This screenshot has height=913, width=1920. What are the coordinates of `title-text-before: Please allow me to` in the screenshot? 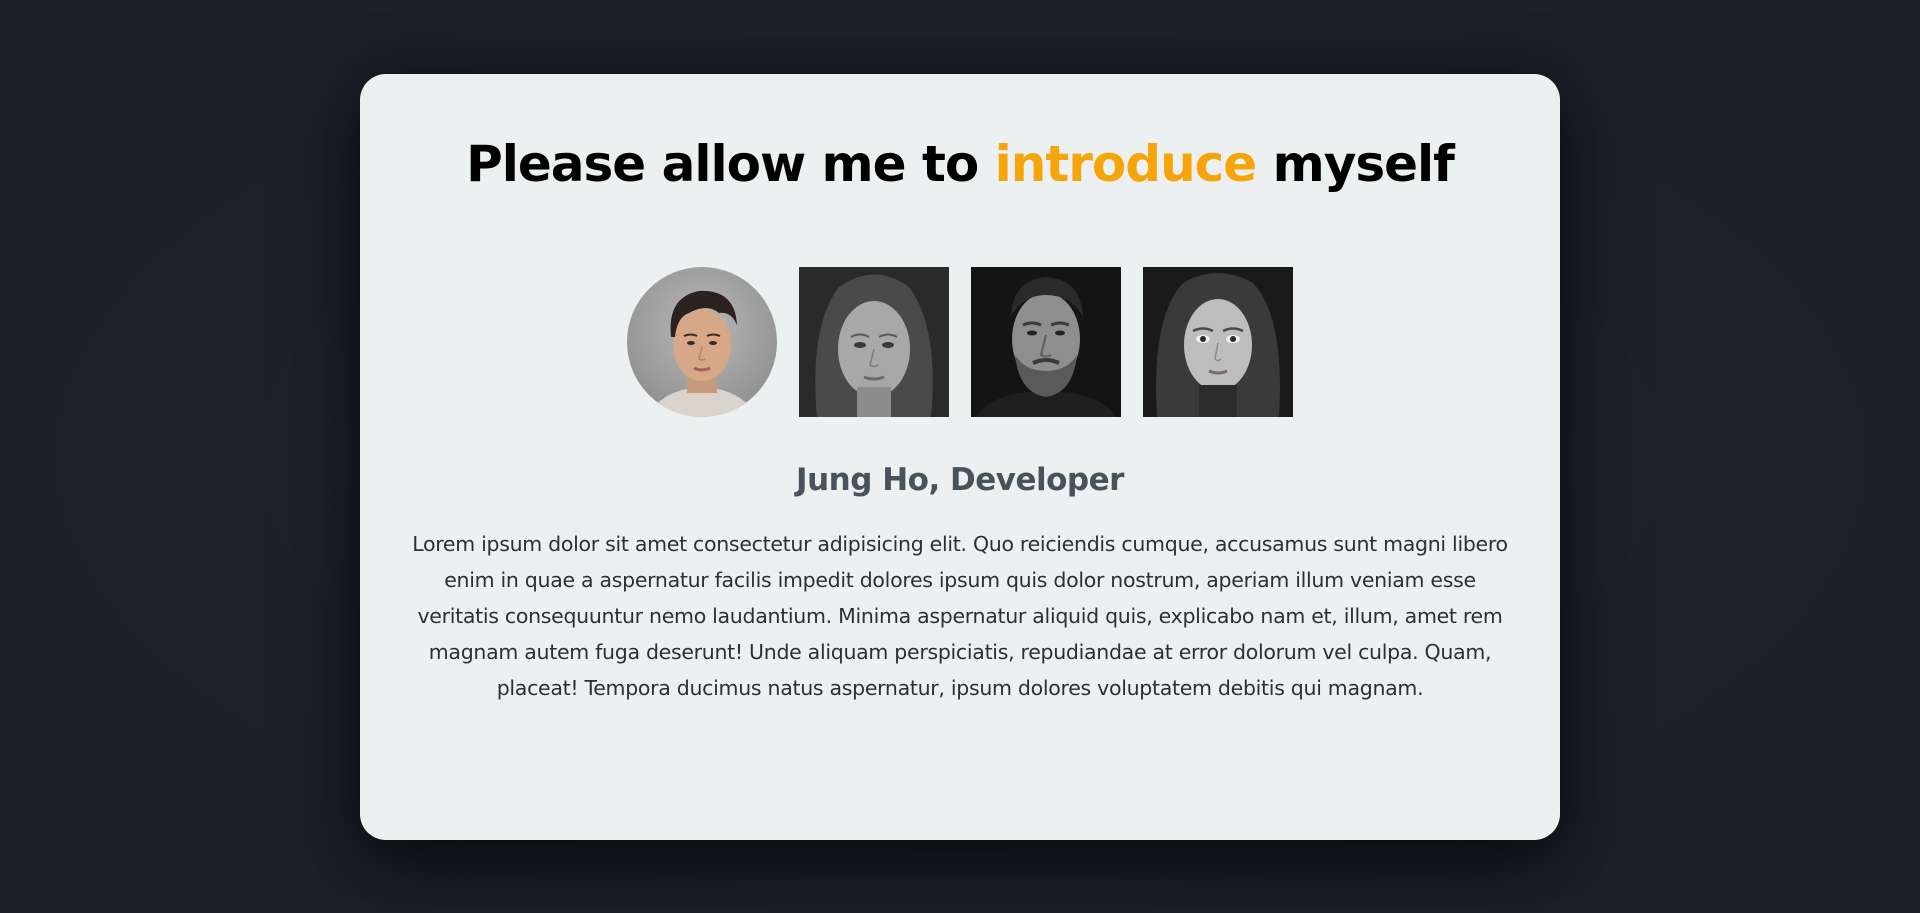 It's located at (730, 164).